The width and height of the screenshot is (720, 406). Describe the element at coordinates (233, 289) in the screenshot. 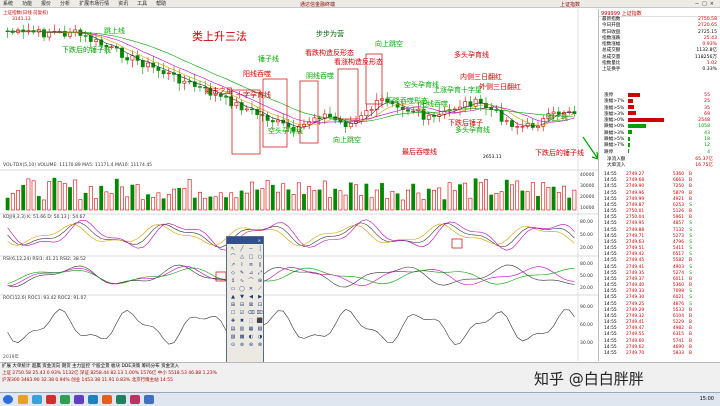

I see `drawing-tool-icon: ▭` at that location.